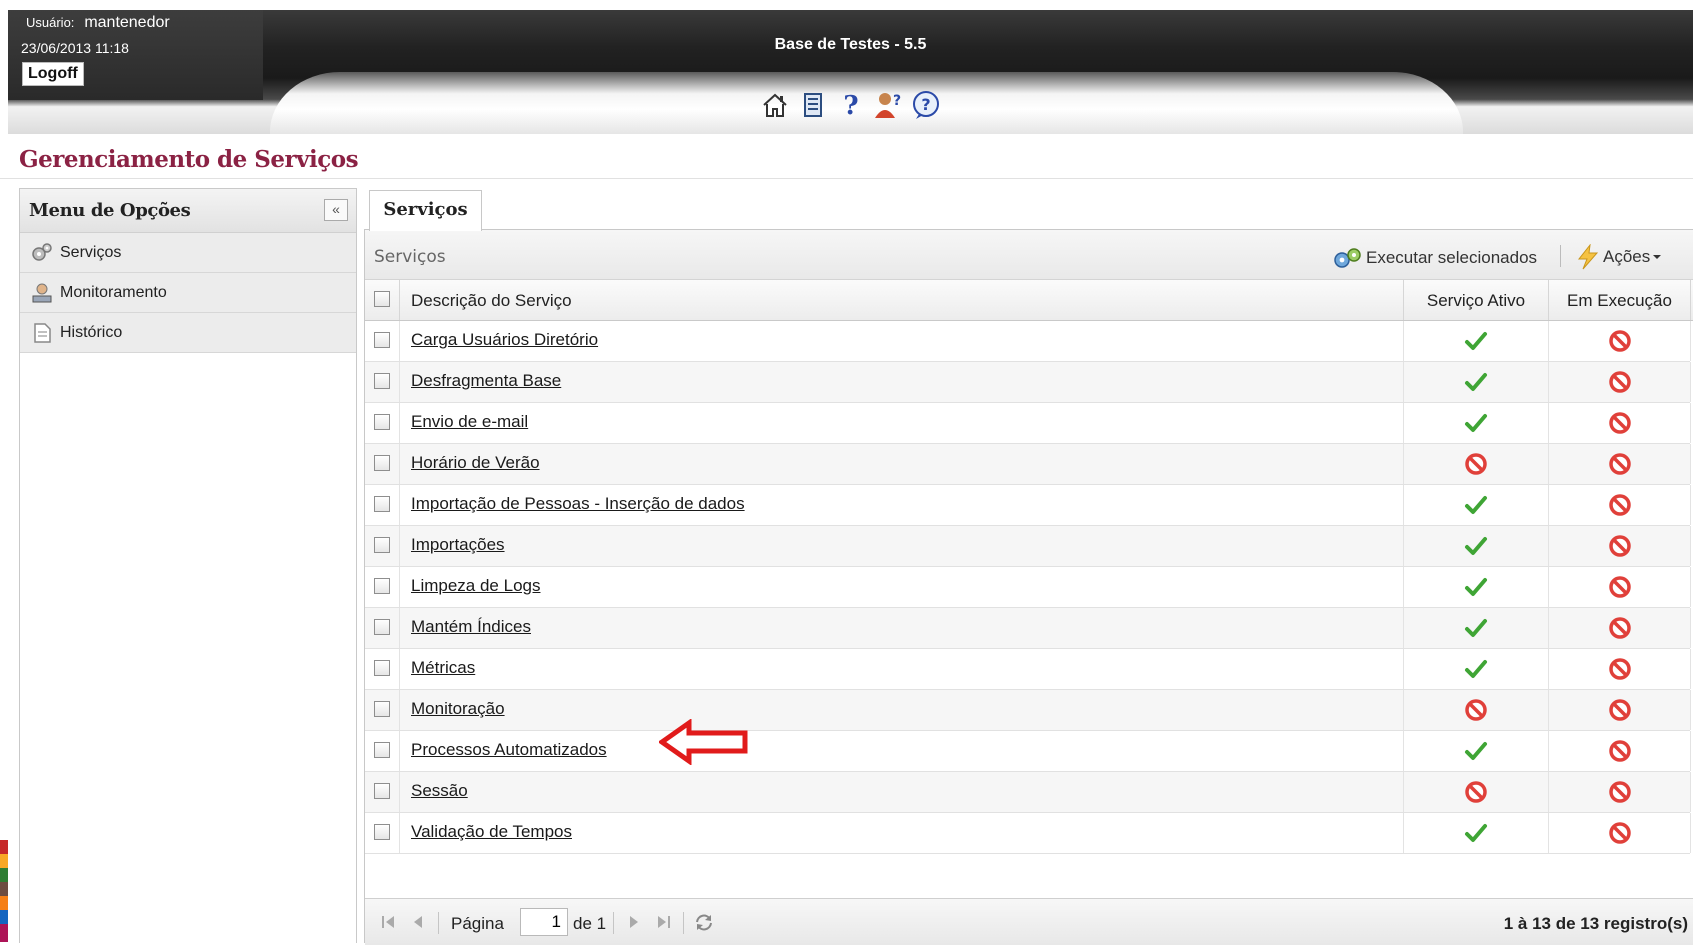  I want to click on table-row: Limpeza de Logs, so click(1028, 587).